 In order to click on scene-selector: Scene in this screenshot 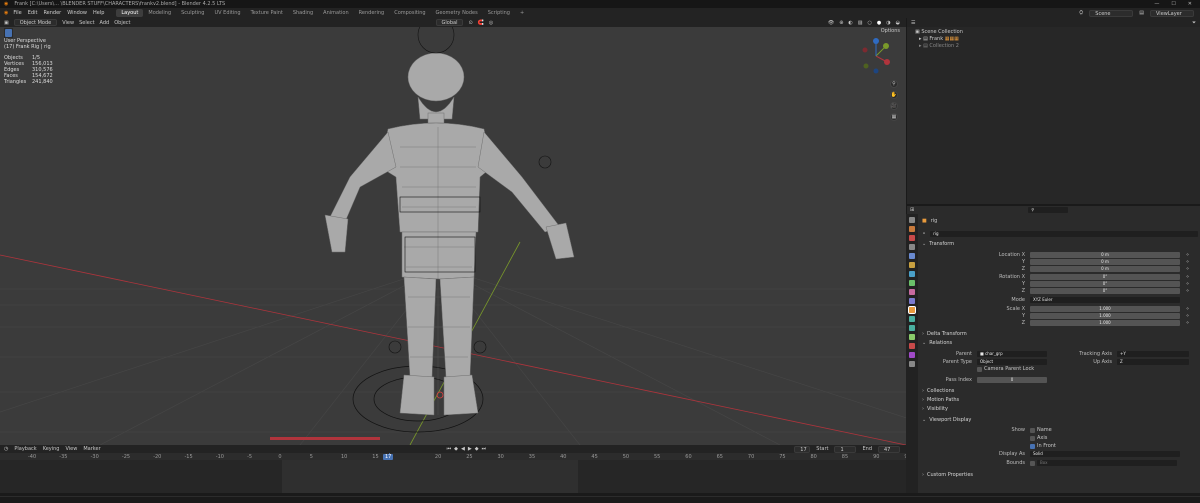, I will do `click(1111, 13)`.